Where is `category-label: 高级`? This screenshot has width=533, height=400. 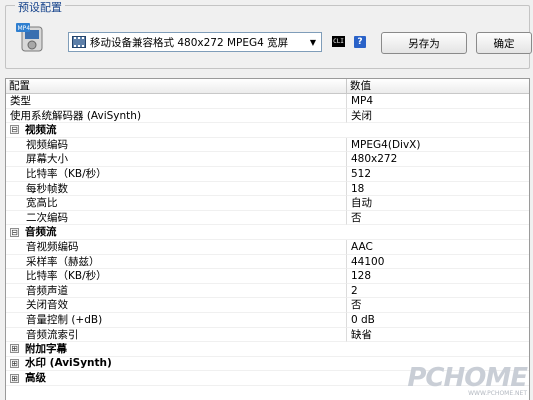 category-label: 高级 is located at coordinates (35, 377).